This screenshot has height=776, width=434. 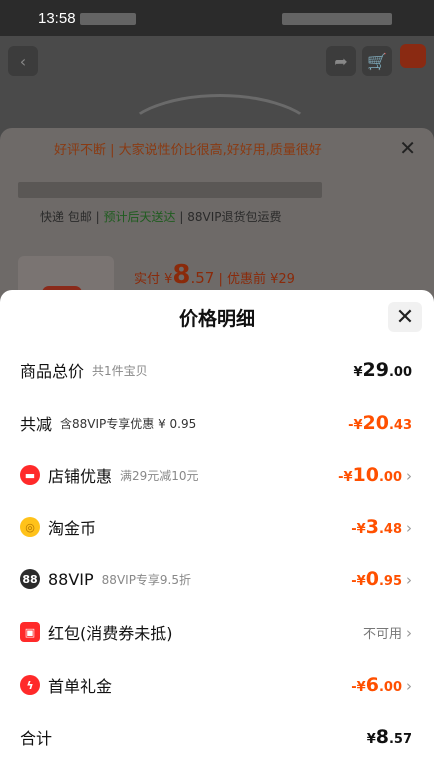 I want to click on close-button: ✕, so click(x=405, y=317).